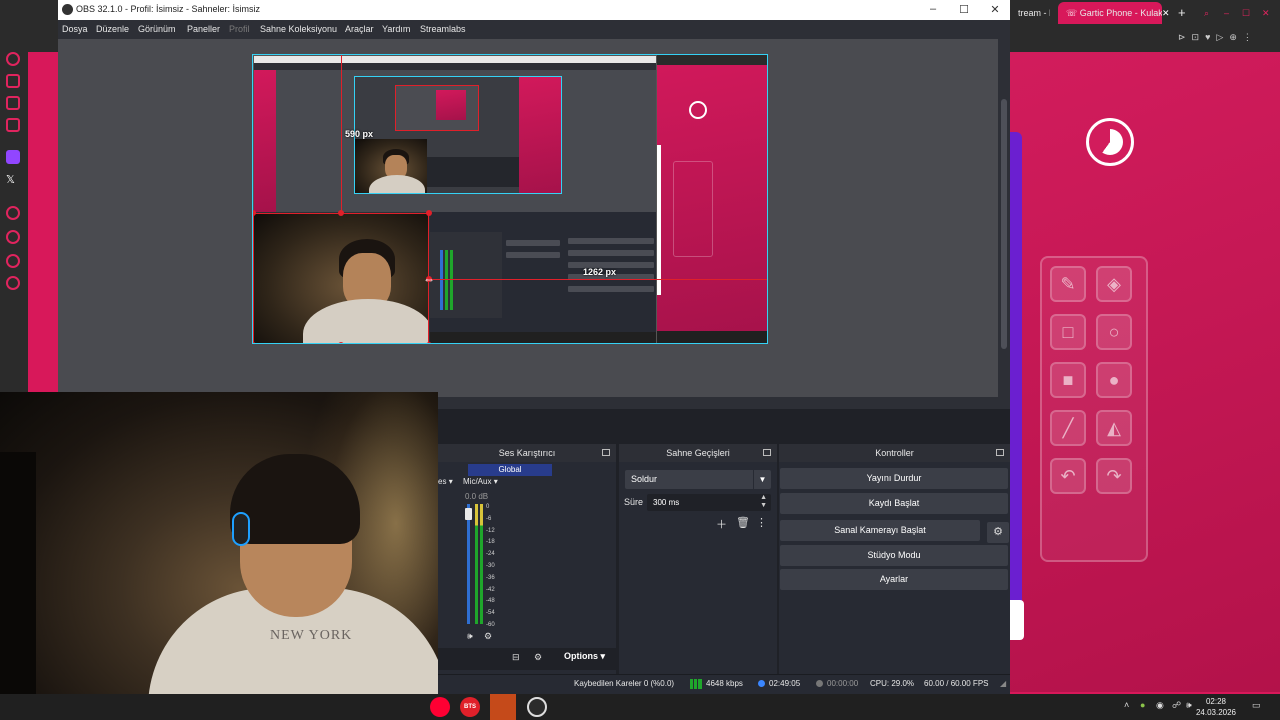 This screenshot has height=720, width=1280. What do you see at coordinates (13, 125) in the screenshot?
I see `whatsapp-icon` at bounding box center [13, 125].